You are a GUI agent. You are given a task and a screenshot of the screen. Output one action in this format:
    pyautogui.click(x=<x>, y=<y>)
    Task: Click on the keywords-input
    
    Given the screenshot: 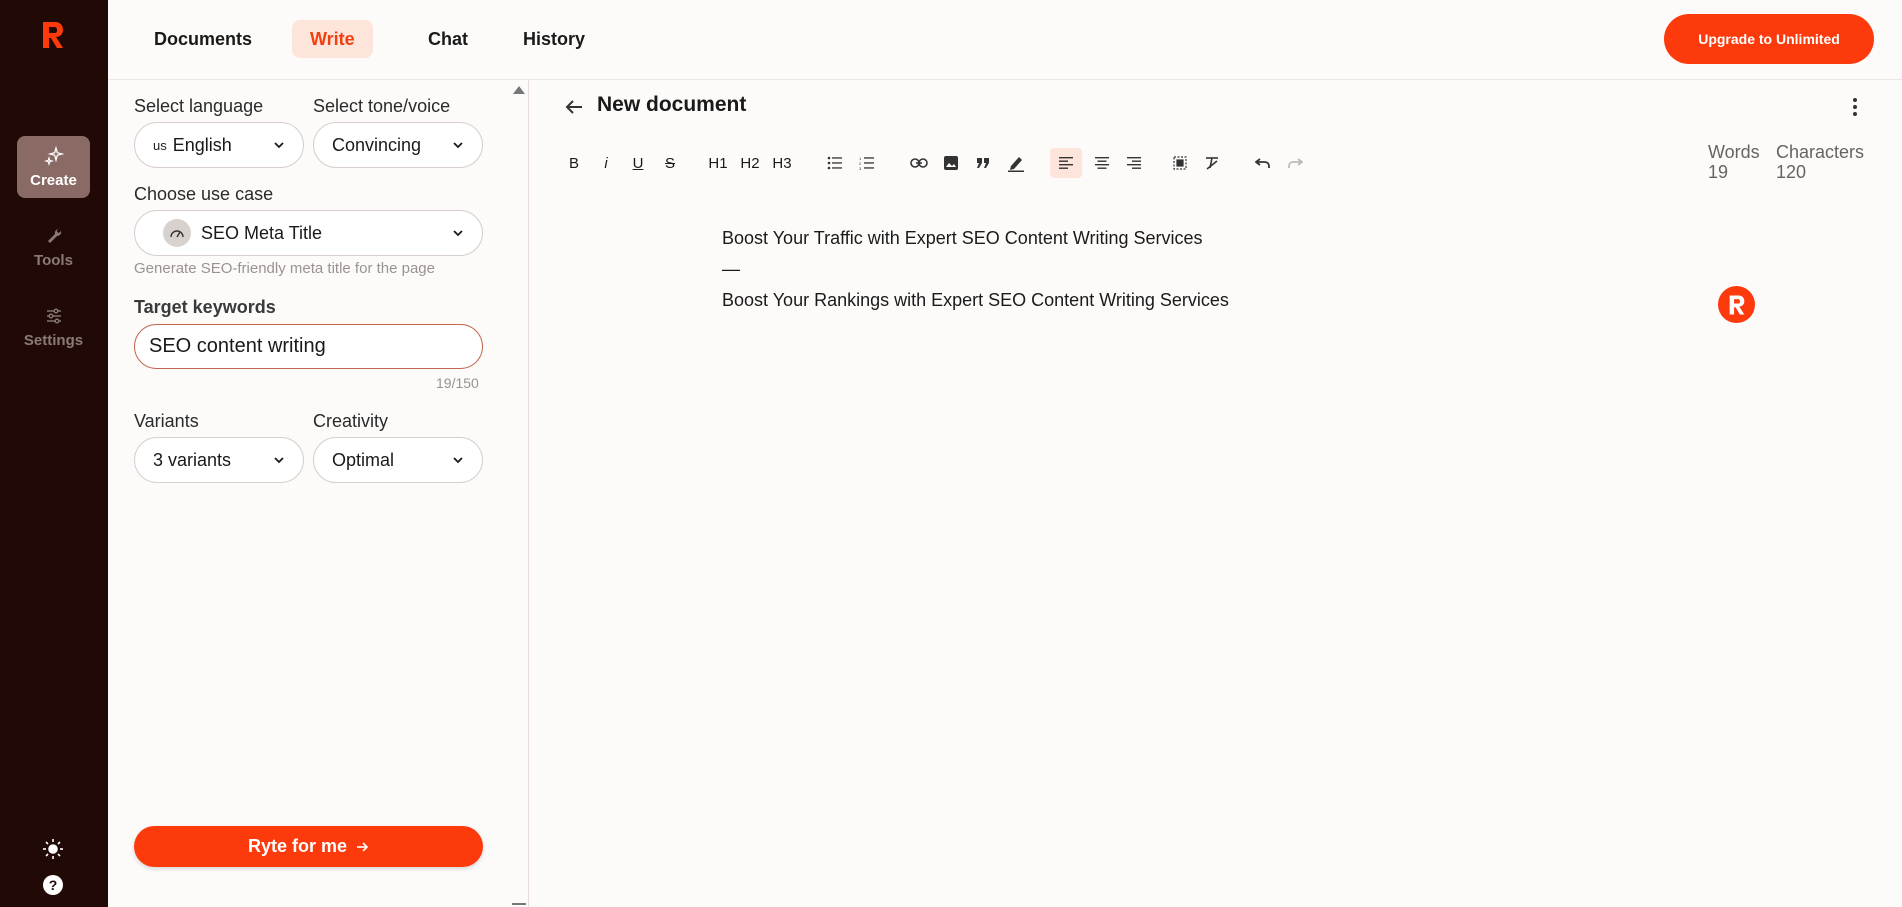 What is the action you would take?
    pyautogui.click(x=308, y=346)
    